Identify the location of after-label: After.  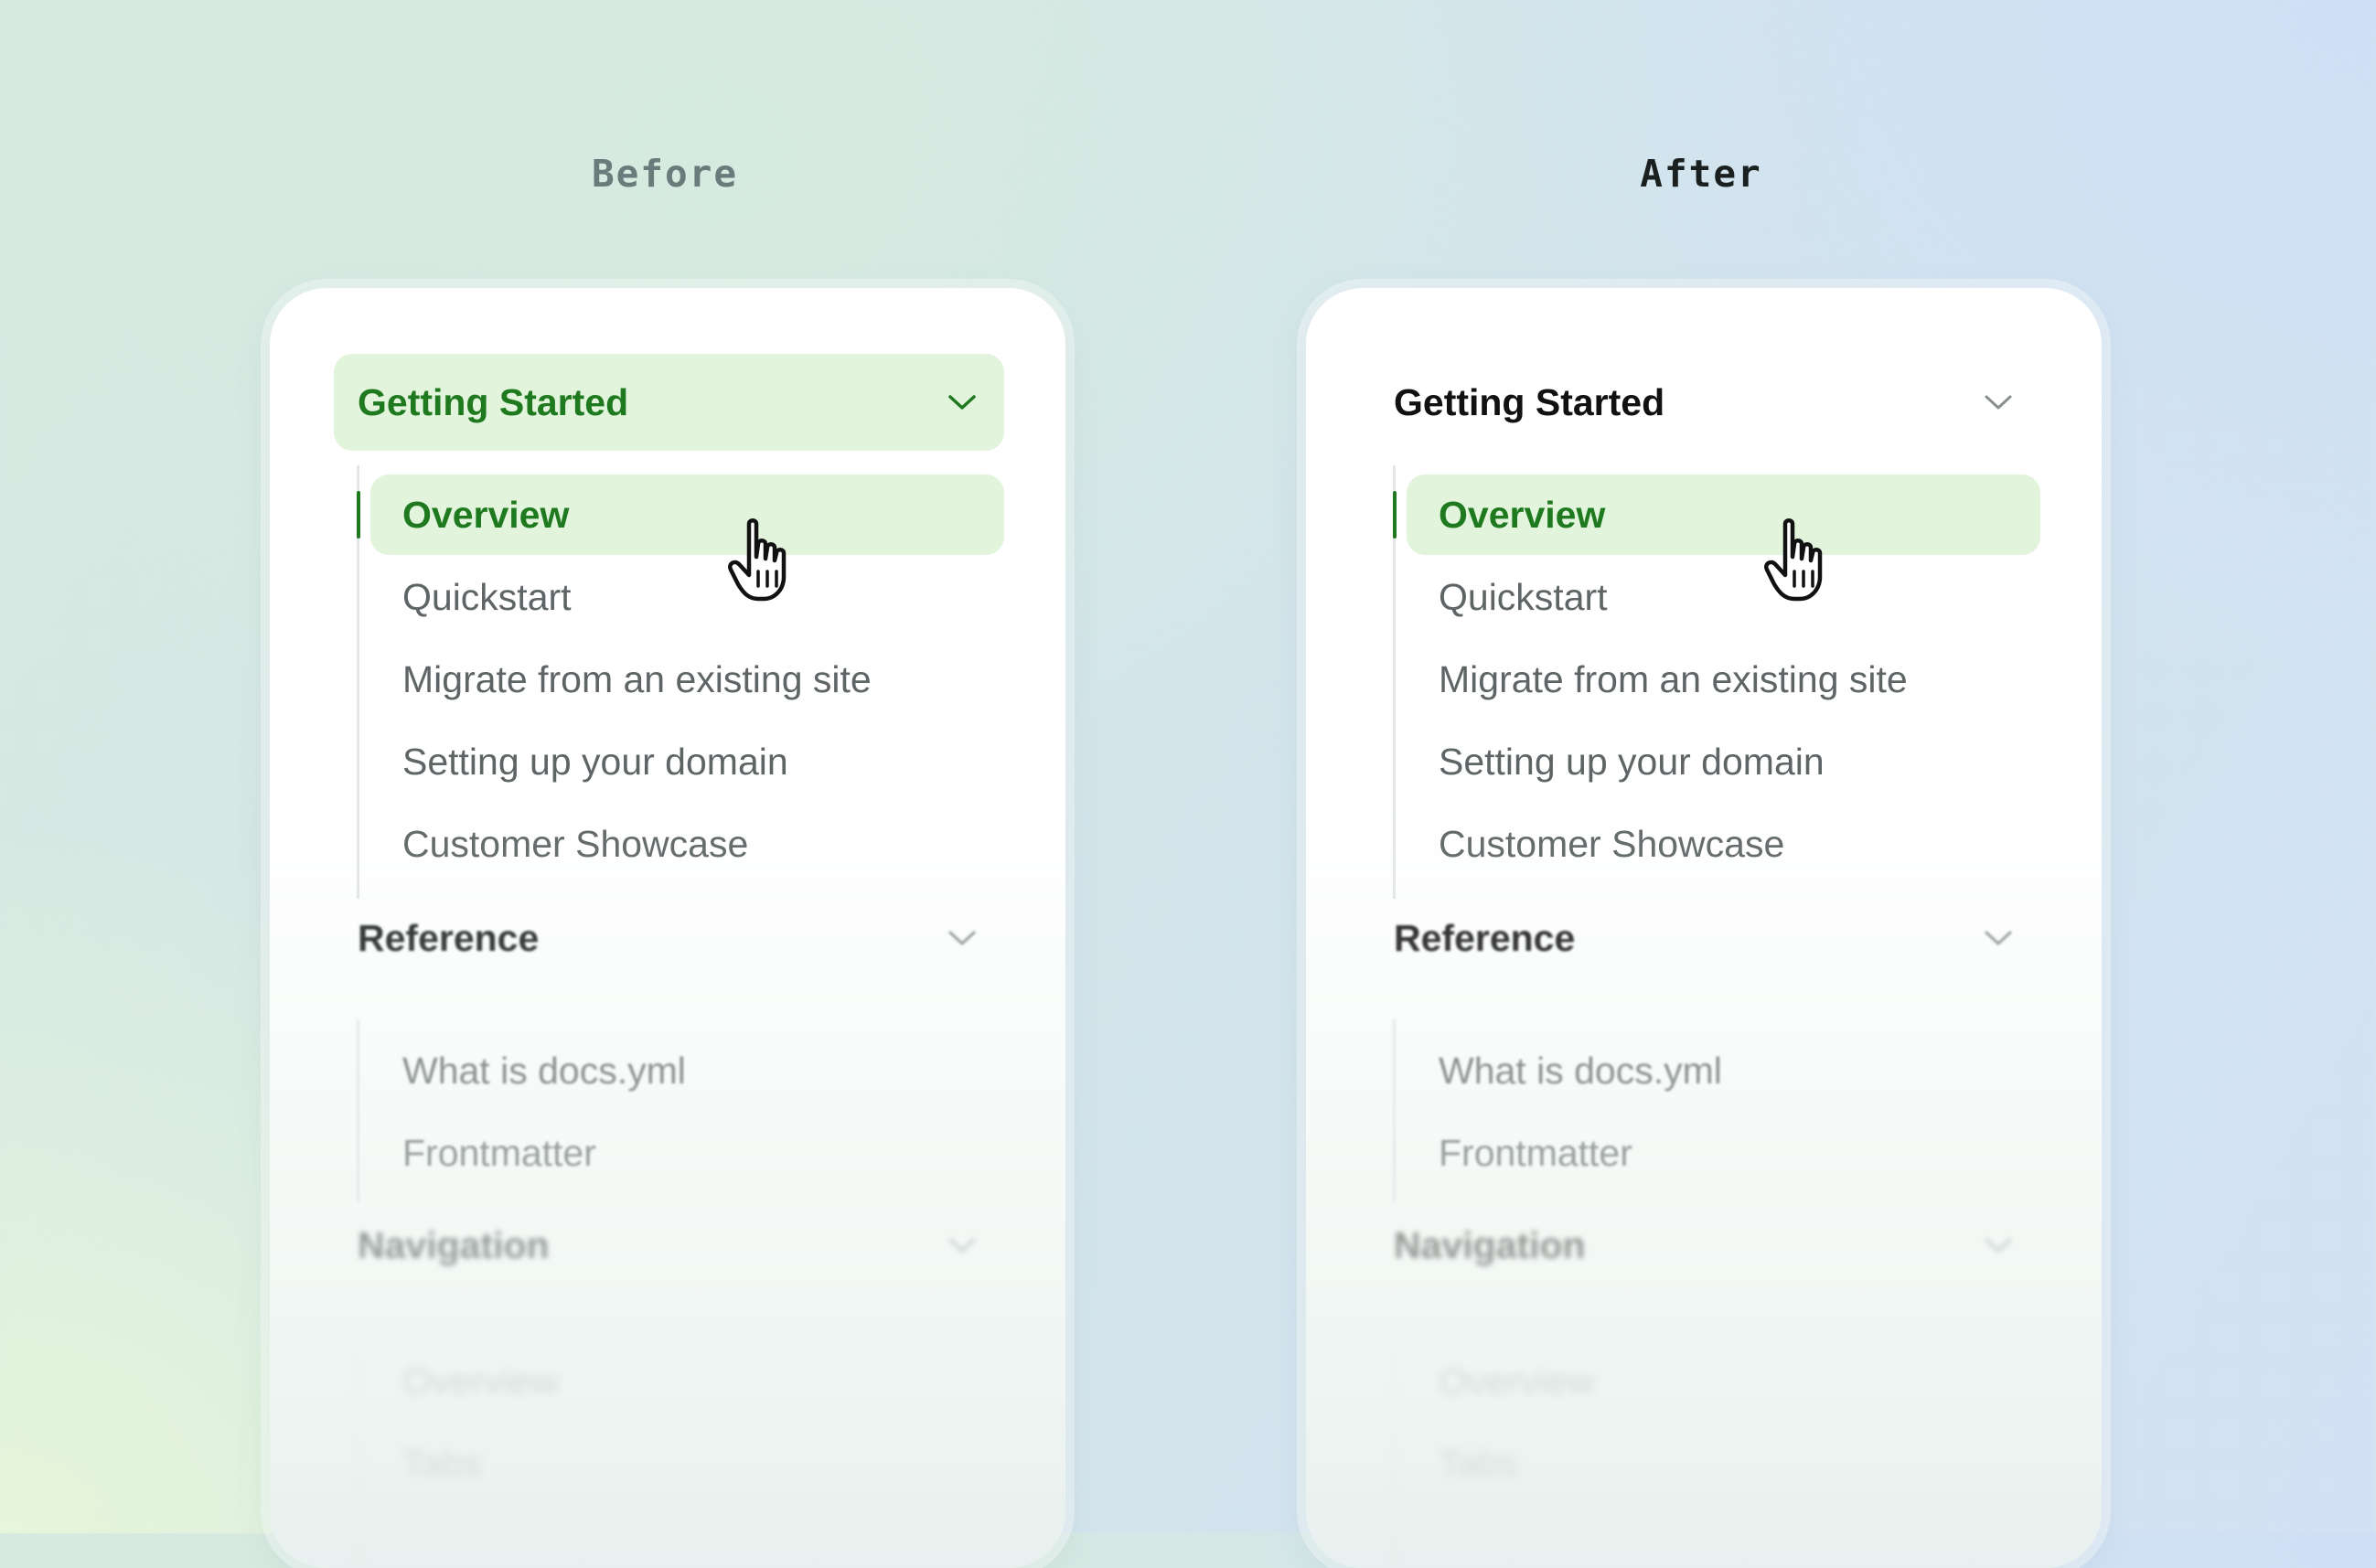
(1701, 174).